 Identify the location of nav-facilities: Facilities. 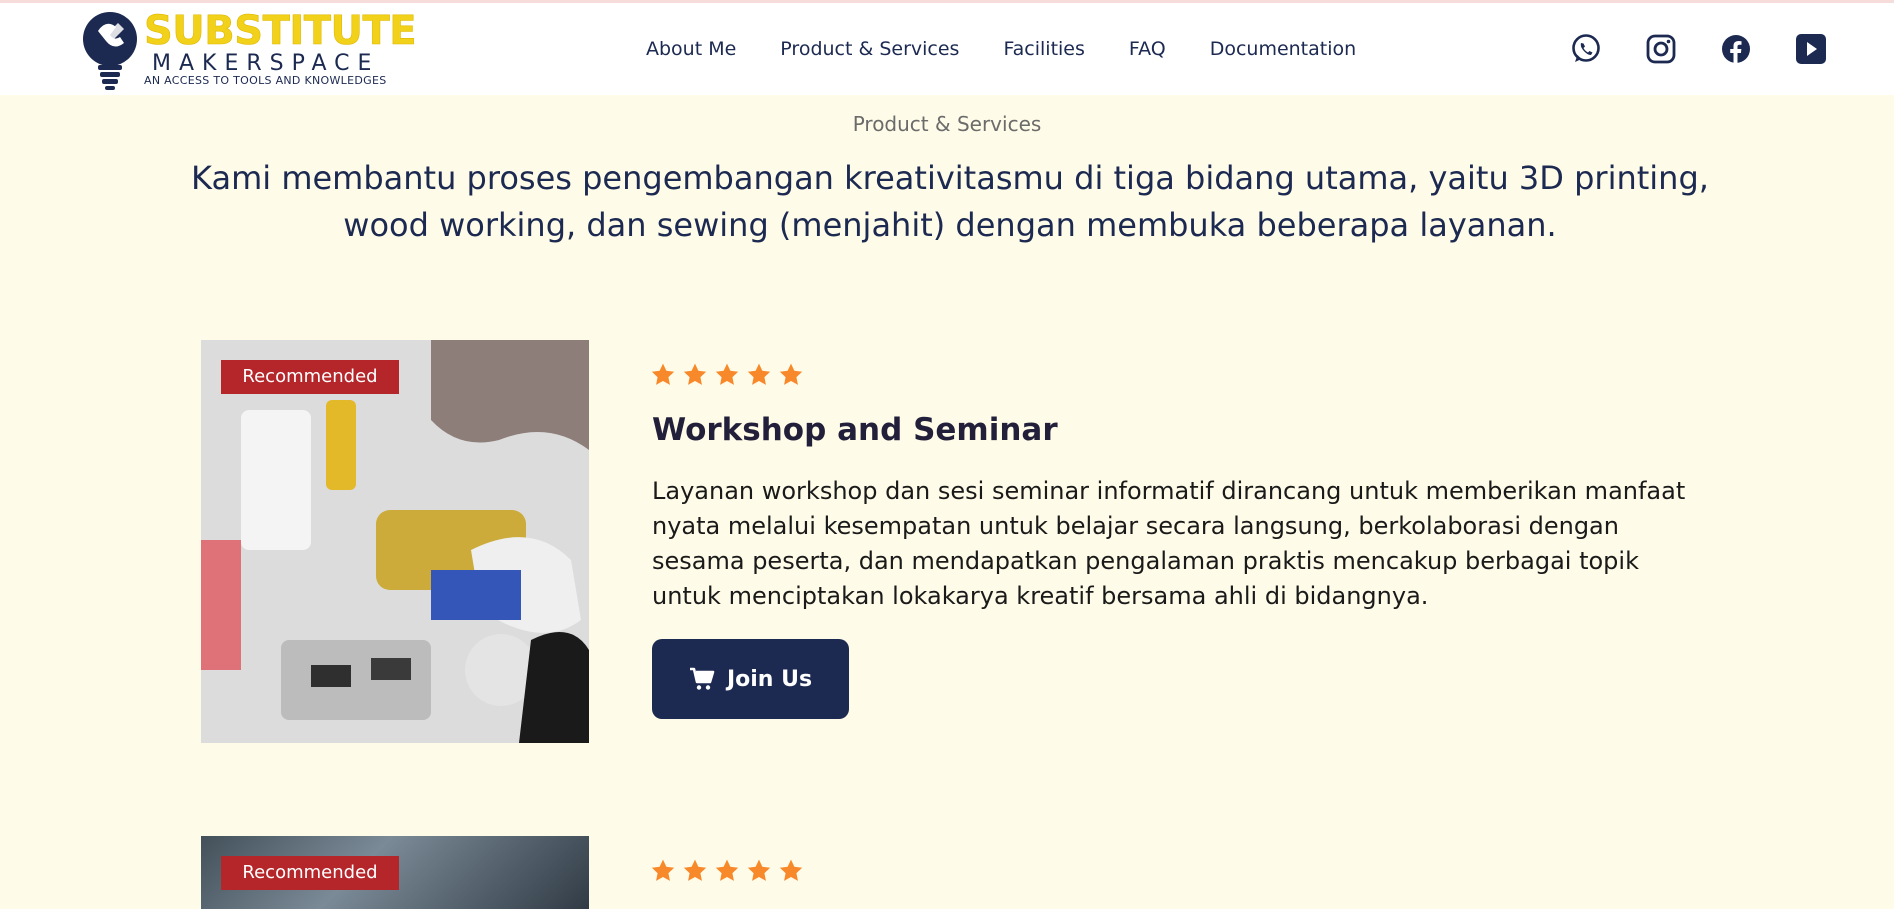
(1043, 49).